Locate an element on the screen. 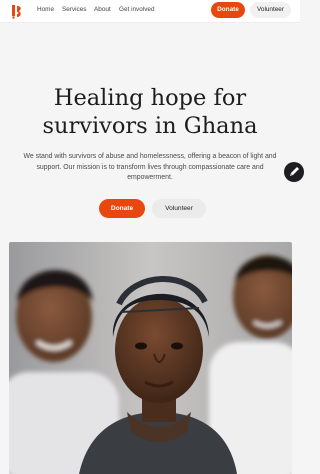  header-volunteer-button: Volunteer is located at coordinates (270, 10).